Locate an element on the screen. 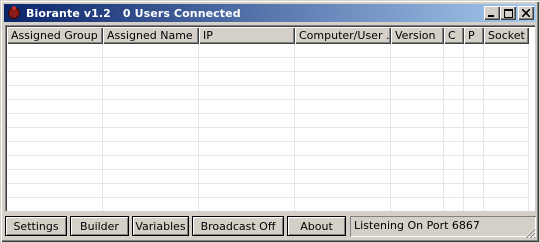 This screenshot has width=540, height=243. column-header-assigned-group: Assigned Group is located at coordinates (55, 35).